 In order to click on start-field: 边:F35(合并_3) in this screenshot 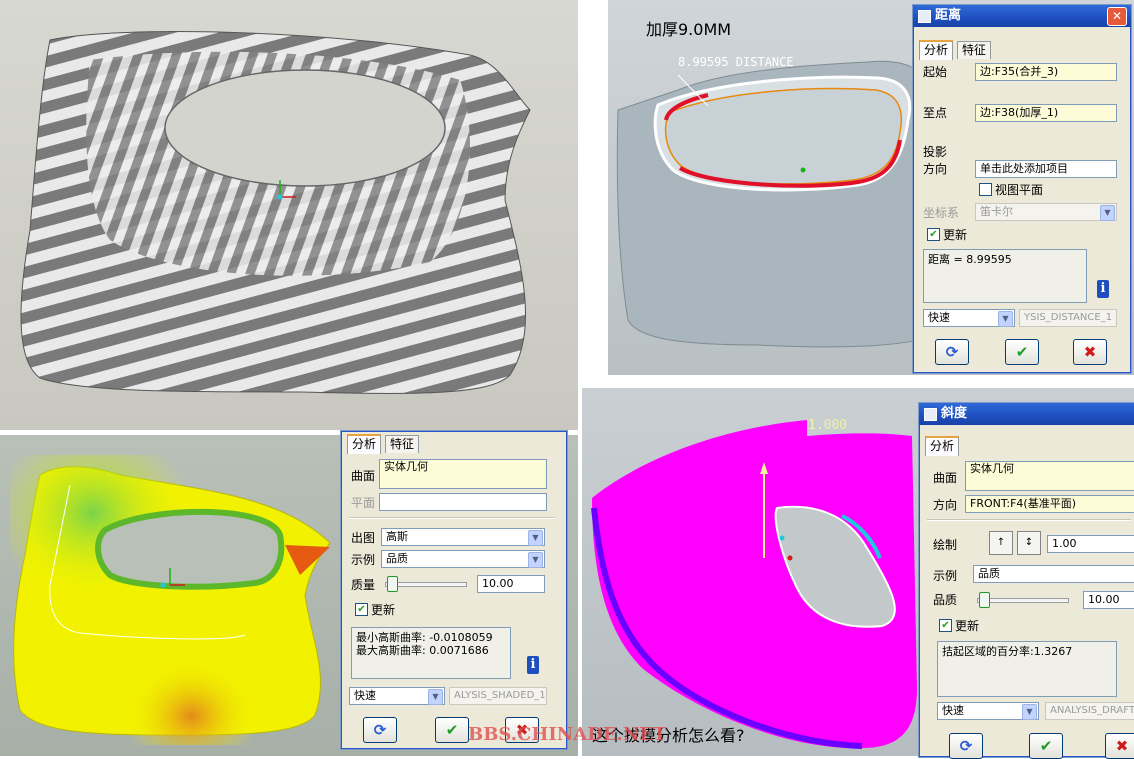, I will do `click(1046, 72)`.